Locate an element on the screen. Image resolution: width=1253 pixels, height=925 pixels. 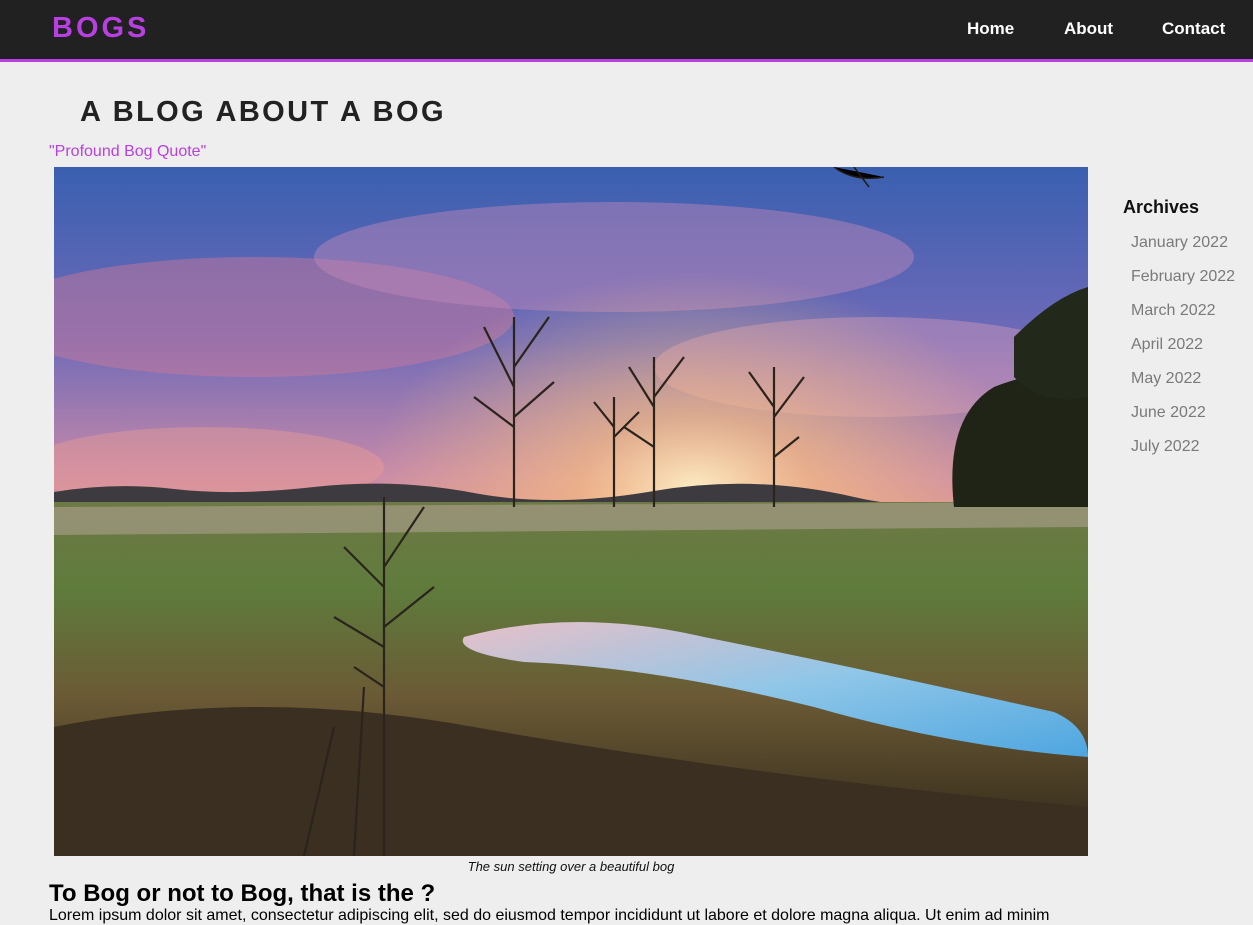
archive-link-may-2022: May 2022 is located at coordinates (1183, 387).